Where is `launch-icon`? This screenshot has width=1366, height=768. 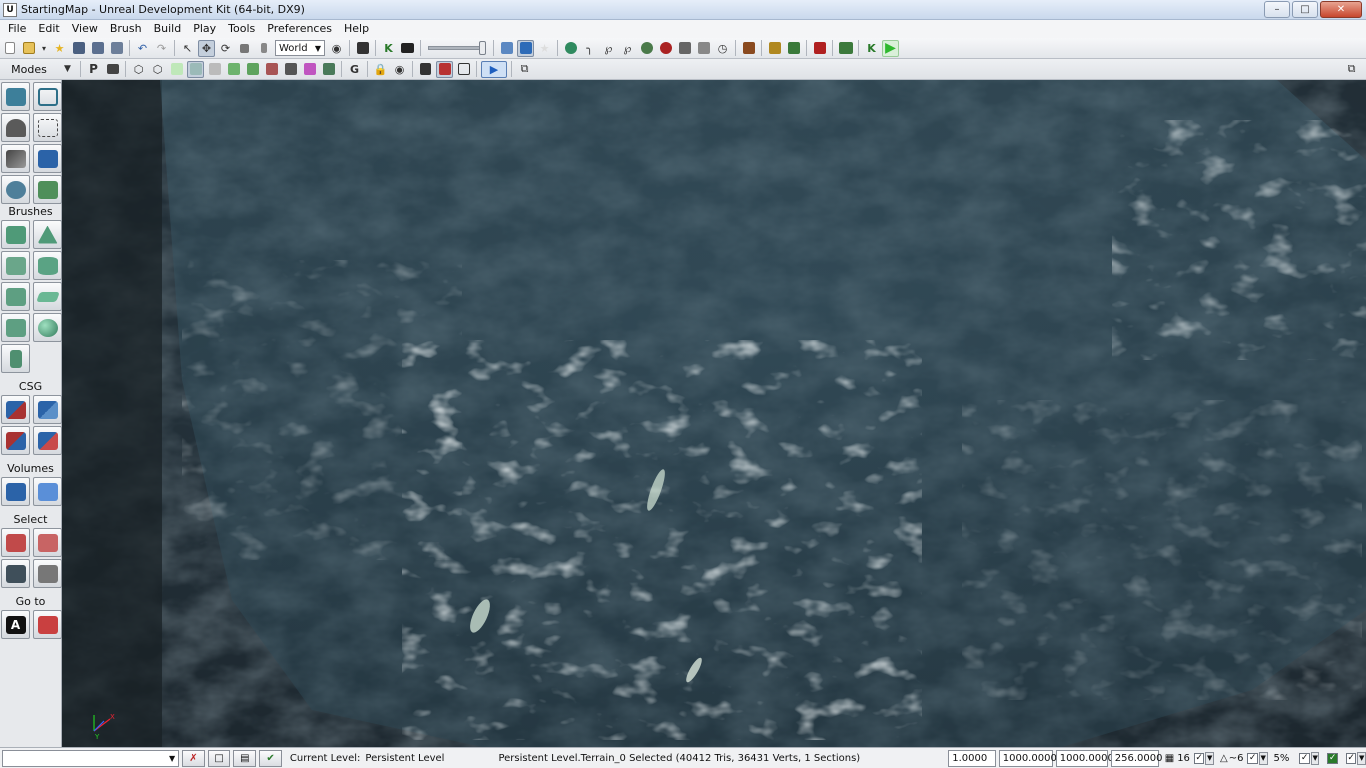 launch-icon is located at coordinates (793, 48).